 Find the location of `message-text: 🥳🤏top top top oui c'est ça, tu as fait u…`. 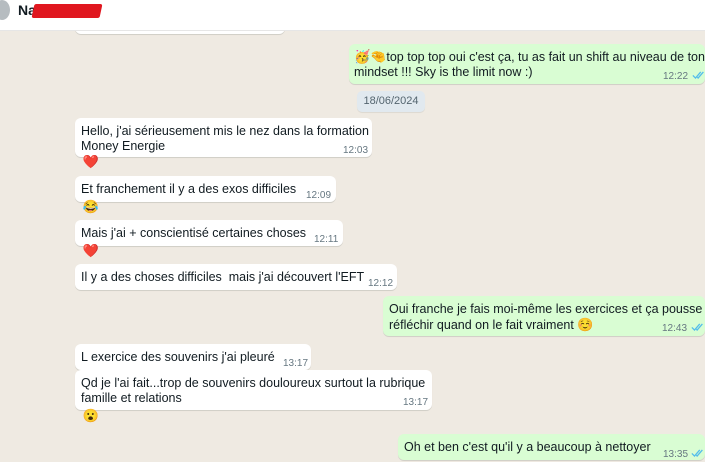

message-text: 🥳🤏top top top oui c'est ça, tu as fait u… is located at coordinates (529, 64).